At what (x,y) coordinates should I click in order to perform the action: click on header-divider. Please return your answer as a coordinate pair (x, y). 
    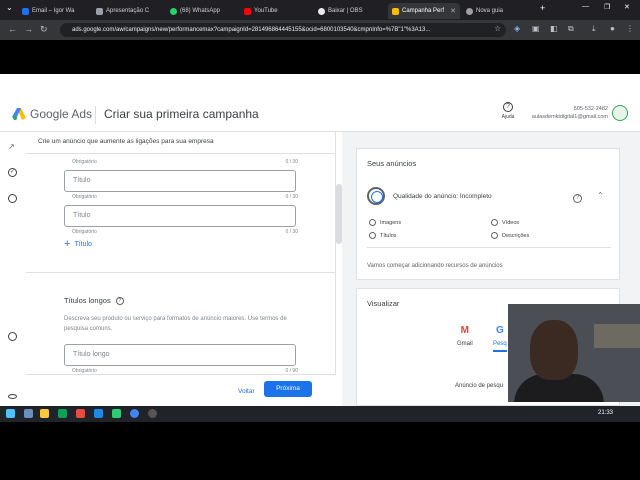
    Looking at the image, I should click on (95, 115).